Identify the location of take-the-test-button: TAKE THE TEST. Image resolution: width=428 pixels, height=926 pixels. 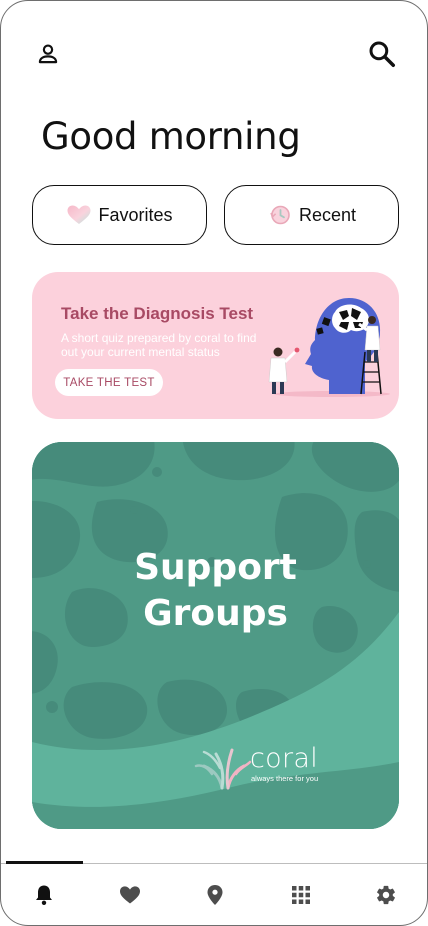
(109, 382).